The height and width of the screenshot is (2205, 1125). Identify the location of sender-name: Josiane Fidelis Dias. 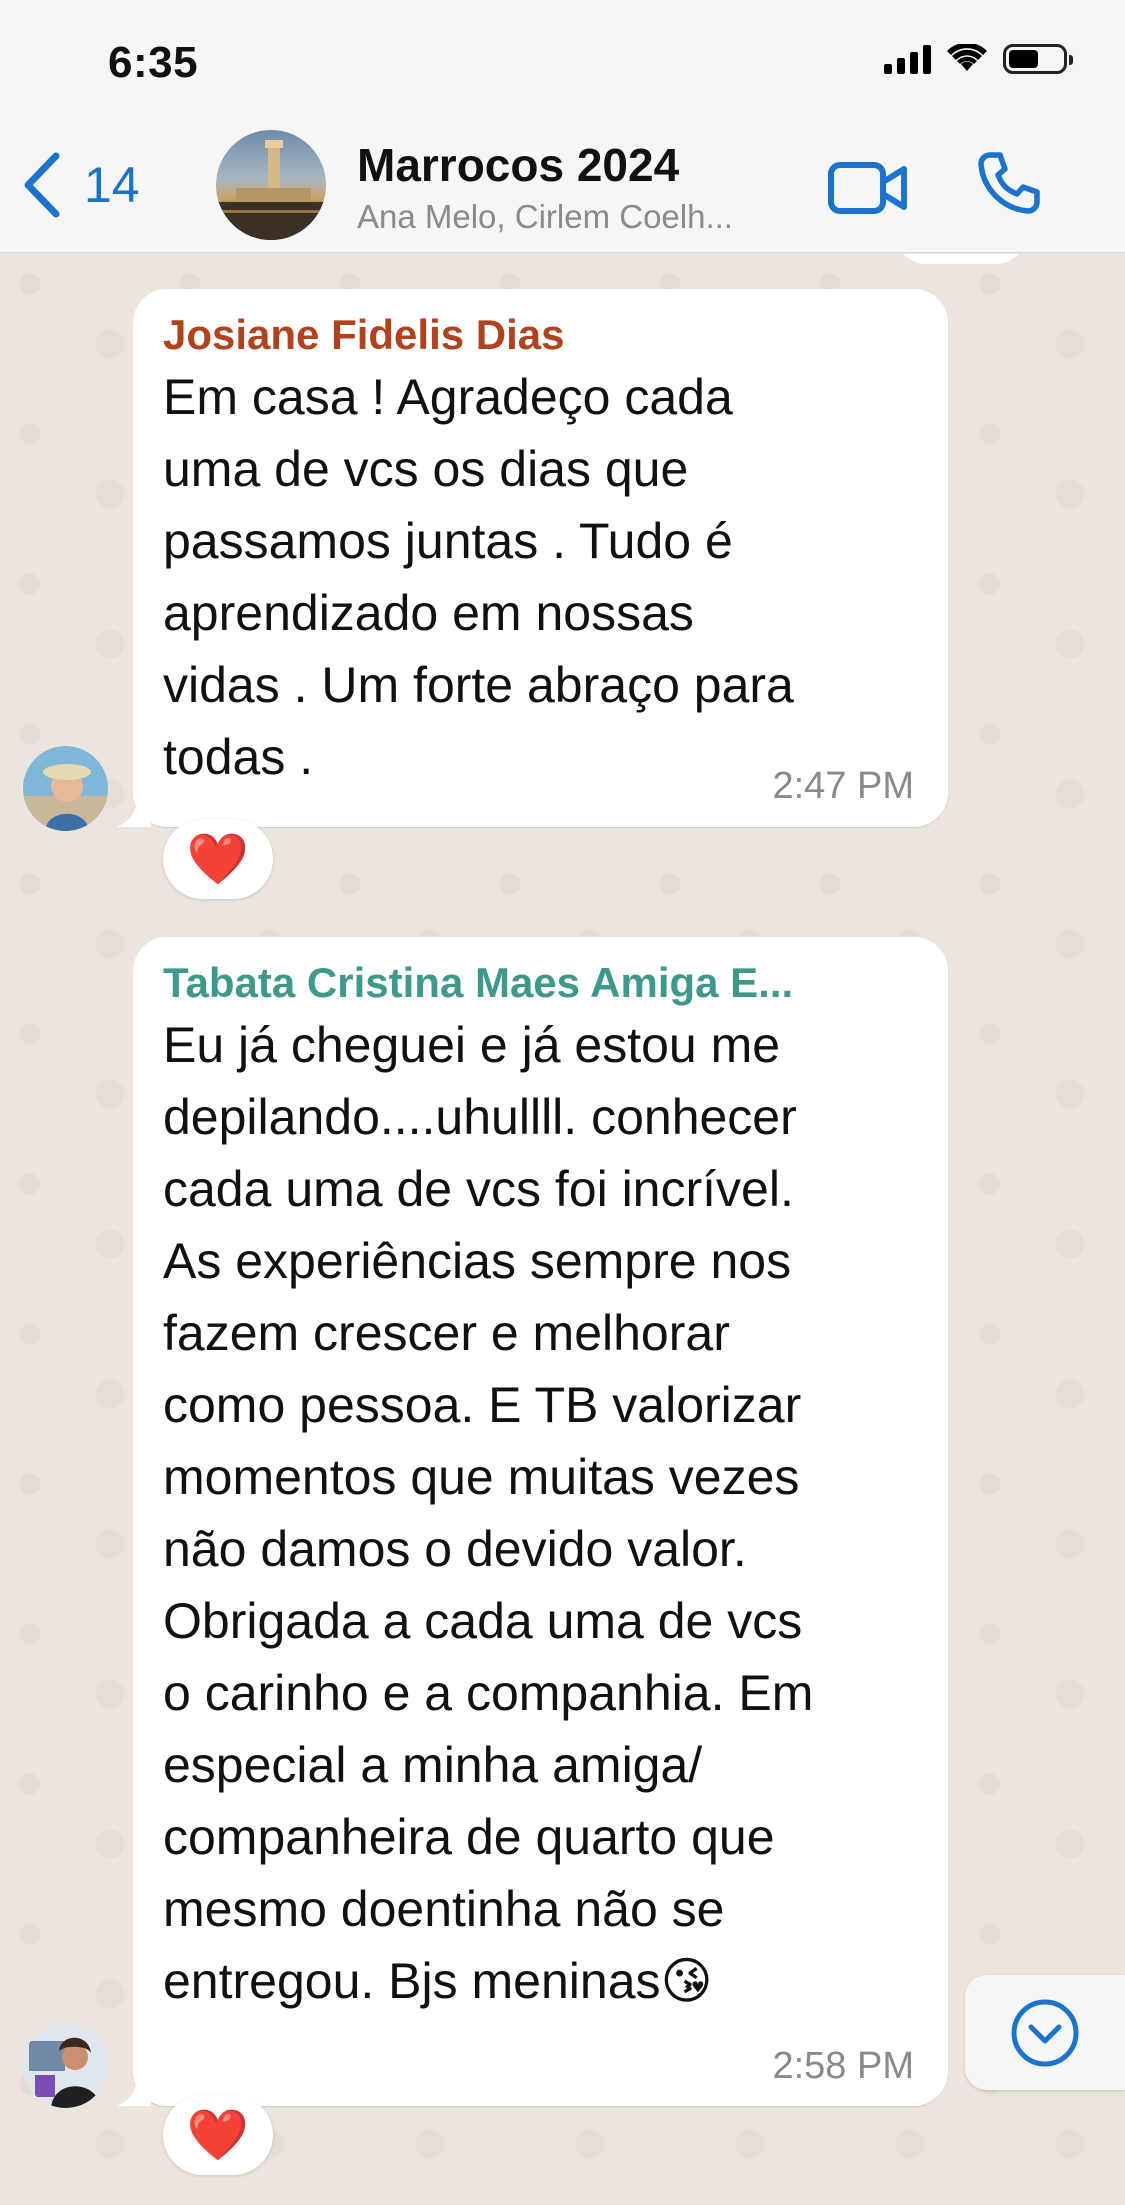
(364, 335).